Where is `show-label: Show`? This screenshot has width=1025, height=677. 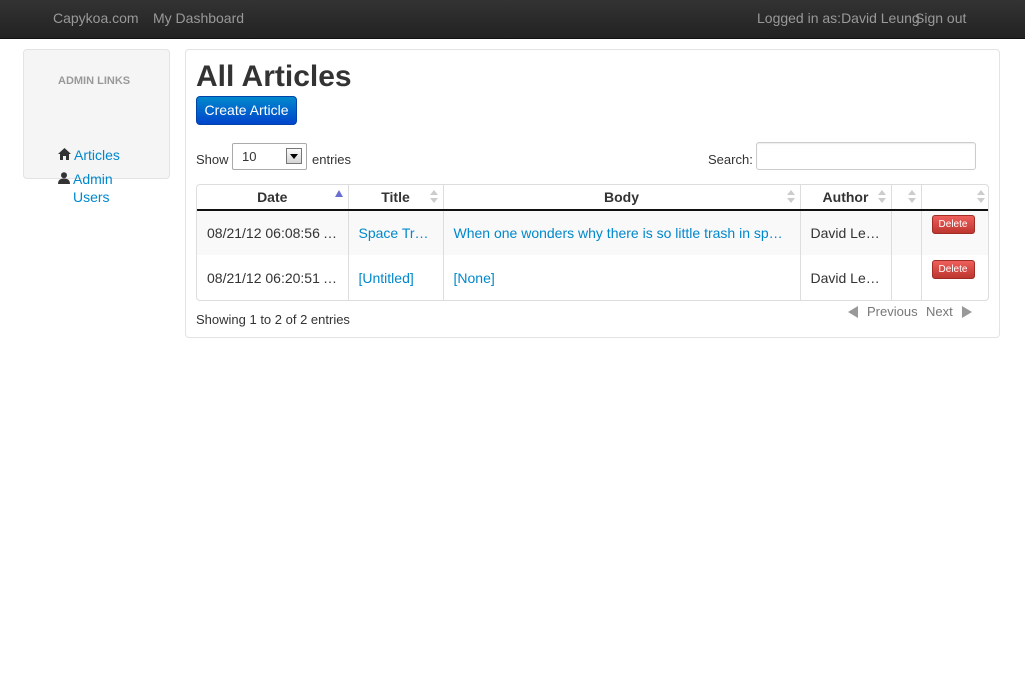 show-label: Show is located at coordinates (212, 159).